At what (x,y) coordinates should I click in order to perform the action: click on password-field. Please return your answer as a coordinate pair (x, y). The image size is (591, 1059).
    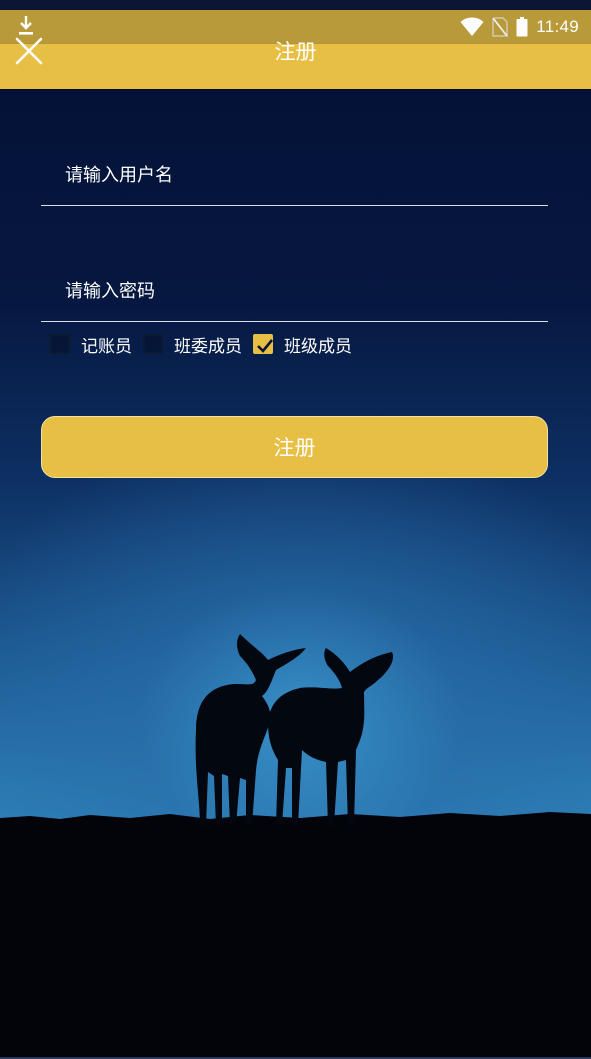
    Looking at the image, I should click on (294, 291).